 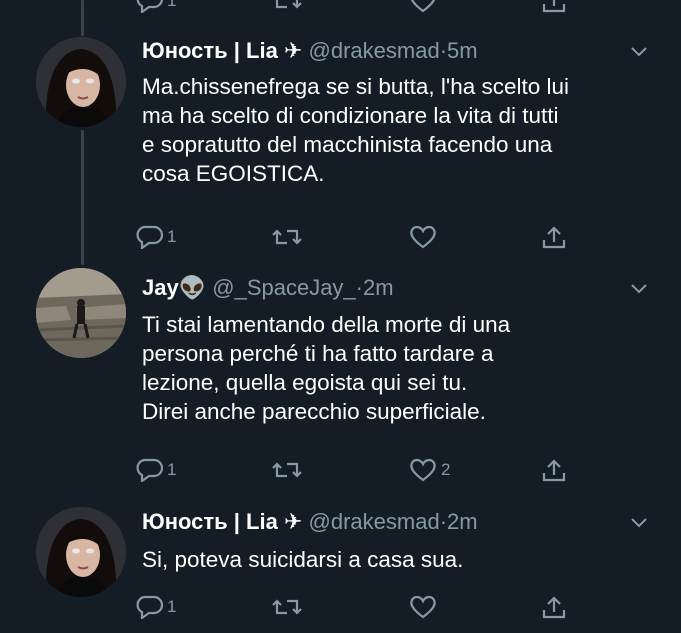 What do you see at coordinates (318, 353) in the screenshot?
I see `tweet-text-line: persona perché ti ha fatto tardare a` at bounding box center [318, 353].